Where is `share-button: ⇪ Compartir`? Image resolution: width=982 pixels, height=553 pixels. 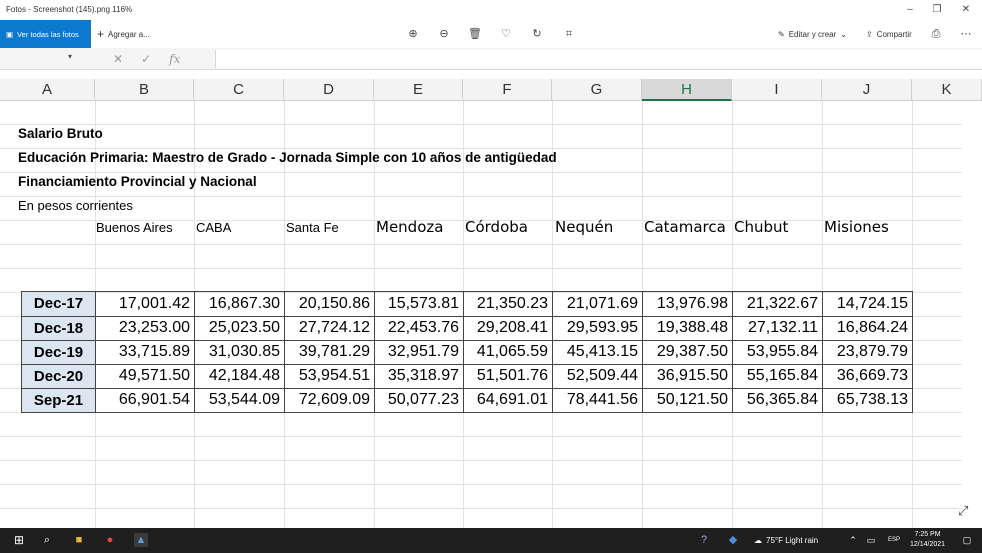 share-button: ⇪ Compartir is located at coordinates (889, 34).